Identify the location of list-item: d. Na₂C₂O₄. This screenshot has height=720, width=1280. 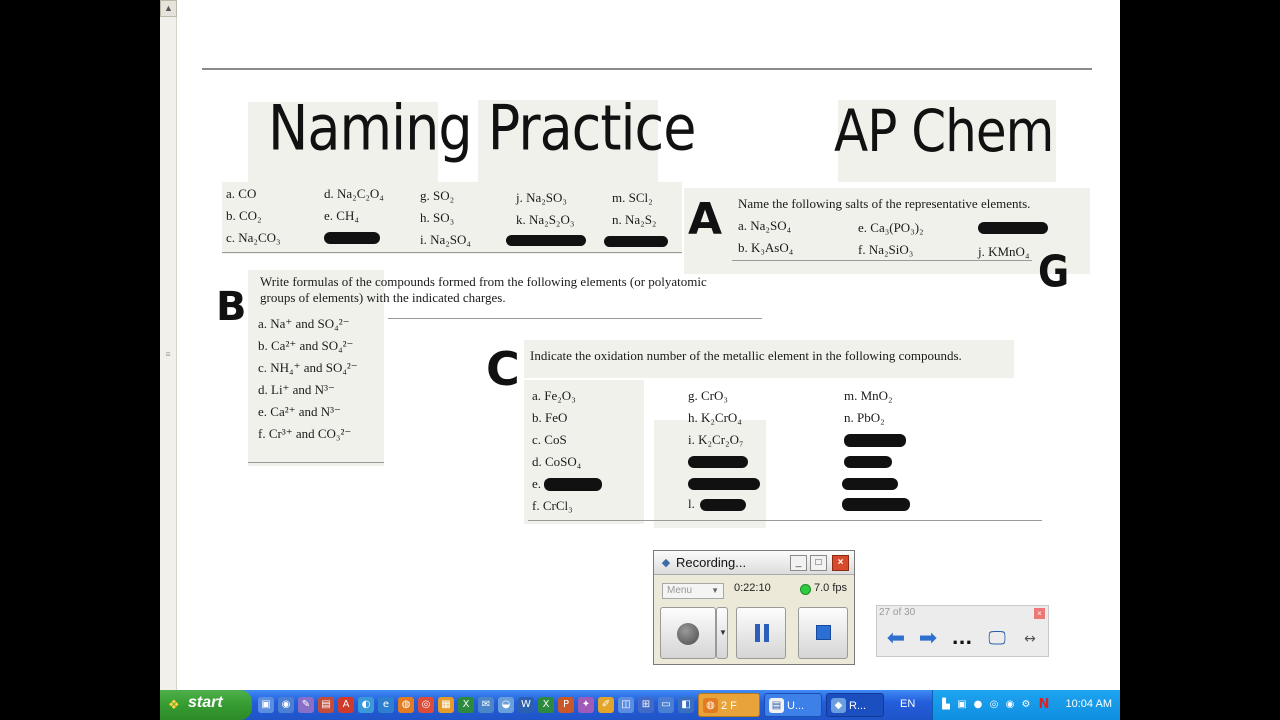
(354, 193).